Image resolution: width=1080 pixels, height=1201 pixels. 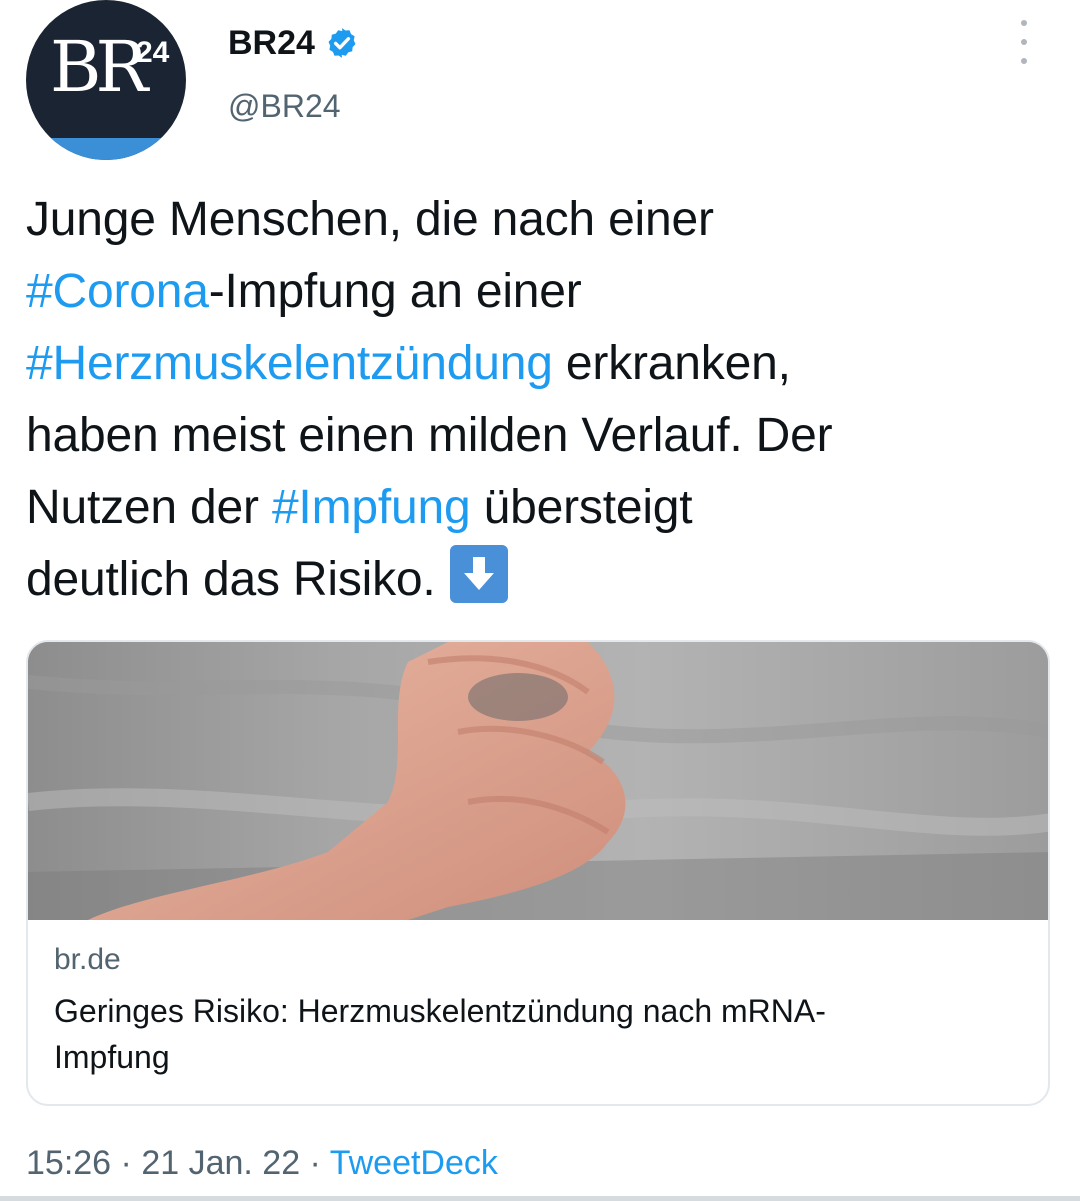 I want to click on tweet-text-line: deutlich das Risiko., so click(x=541, y=580).